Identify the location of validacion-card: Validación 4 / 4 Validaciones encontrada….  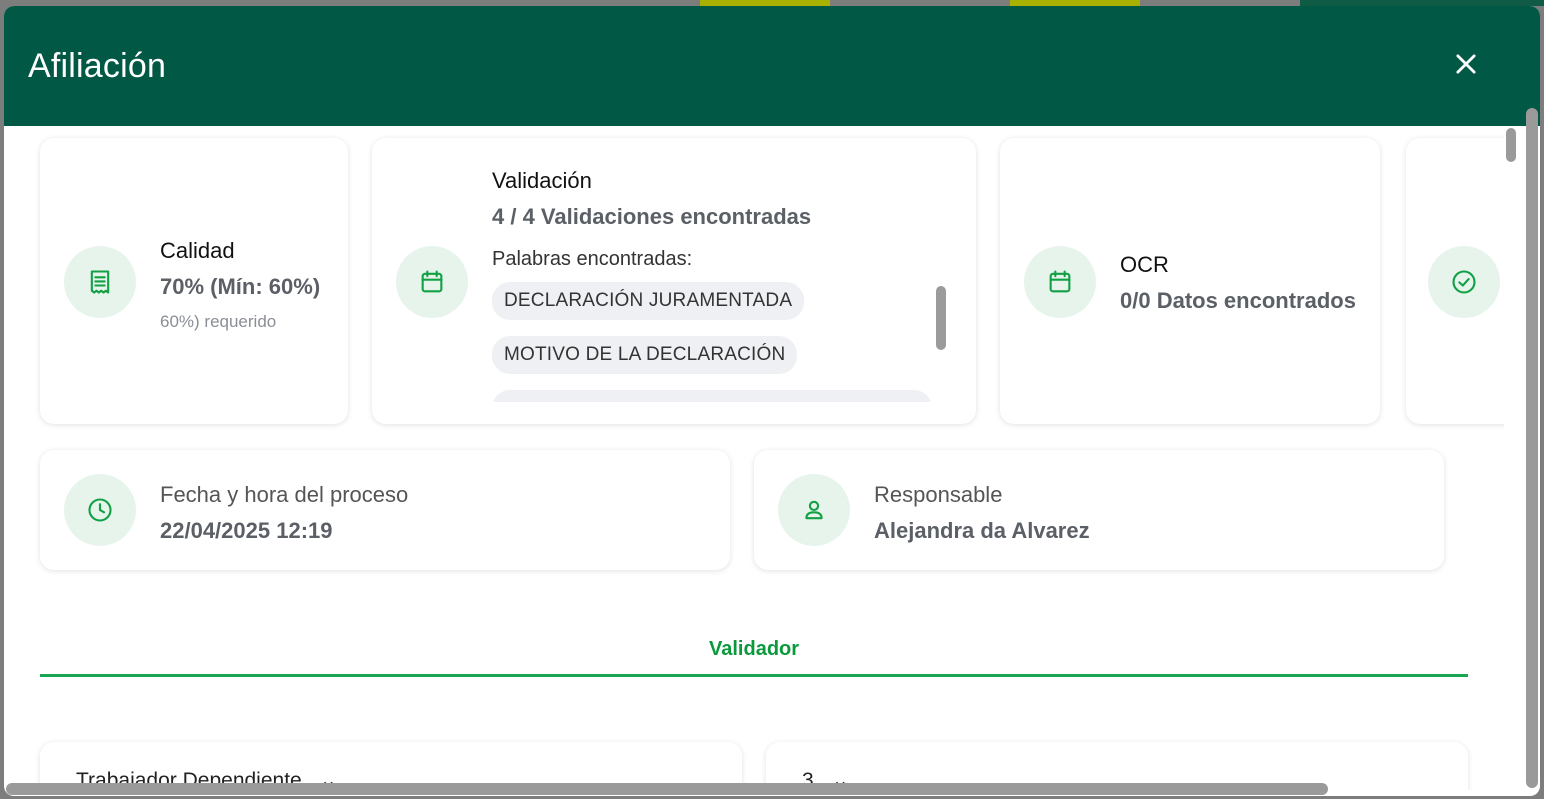
(674, 281).